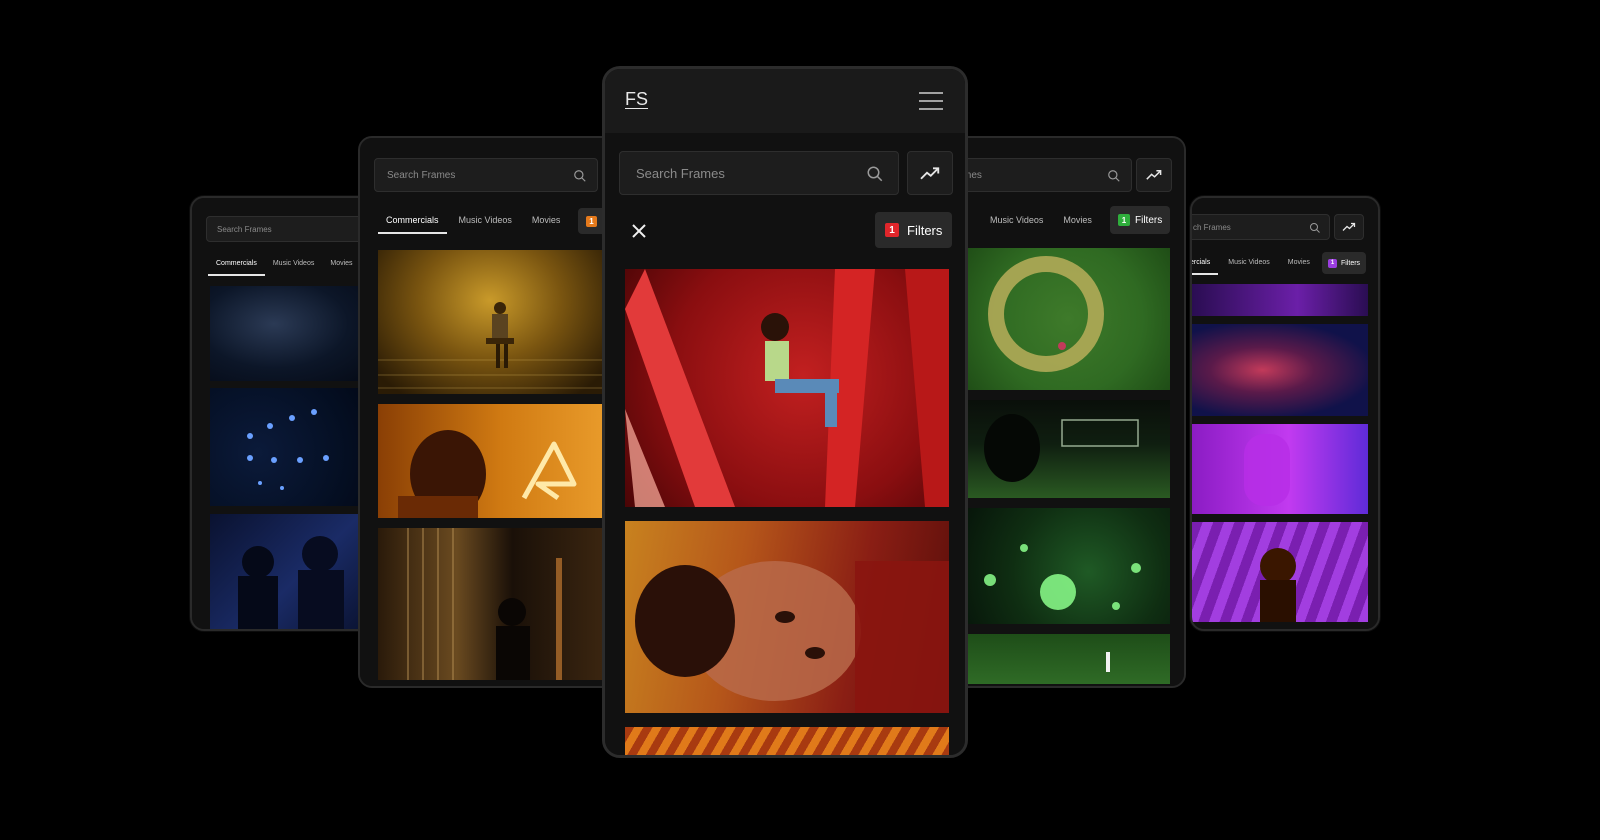  I want to click on window-silhouette, so click(484, 604).